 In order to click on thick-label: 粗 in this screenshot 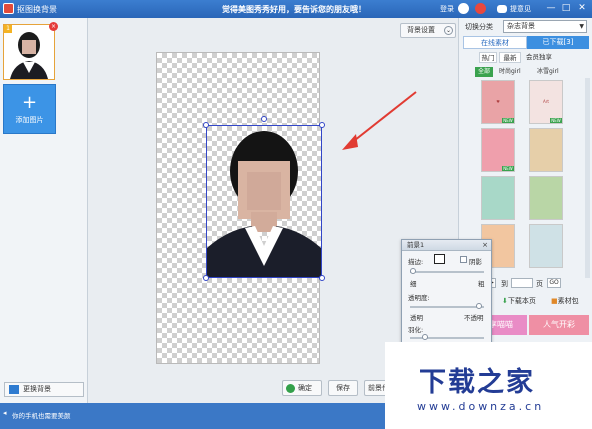, I will do `click(481, 284)`.